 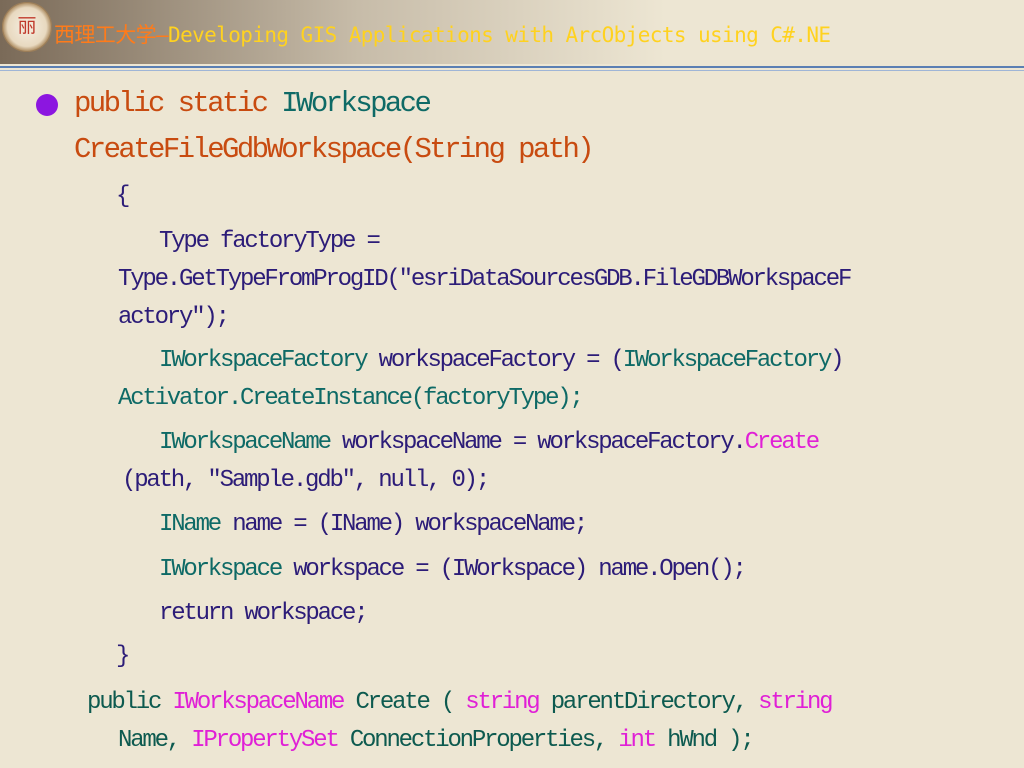 I want to click on code-line-get-type-cont: actory");, so click(x=174, y=317).